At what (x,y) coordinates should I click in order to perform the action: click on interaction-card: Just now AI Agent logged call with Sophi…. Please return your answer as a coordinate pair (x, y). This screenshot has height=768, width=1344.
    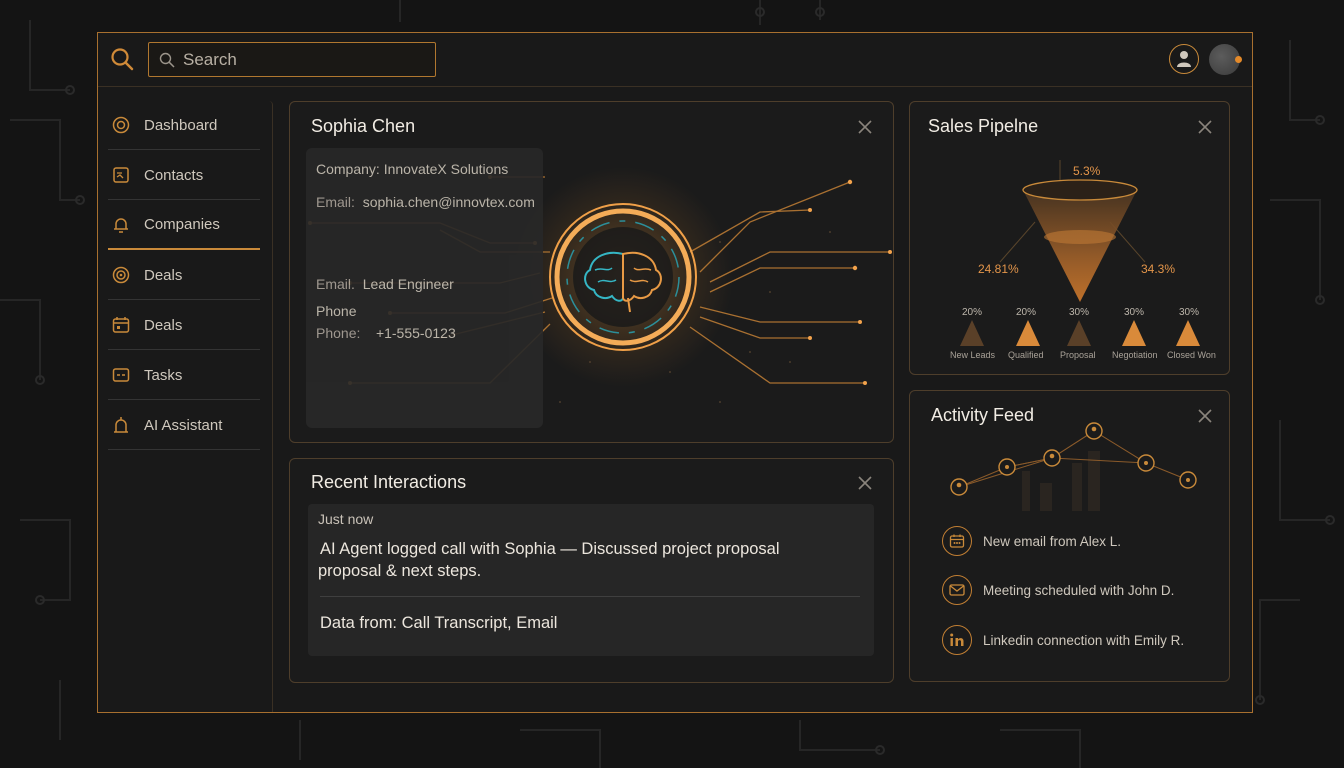
    Looking at the image, I should click on (591, 580).